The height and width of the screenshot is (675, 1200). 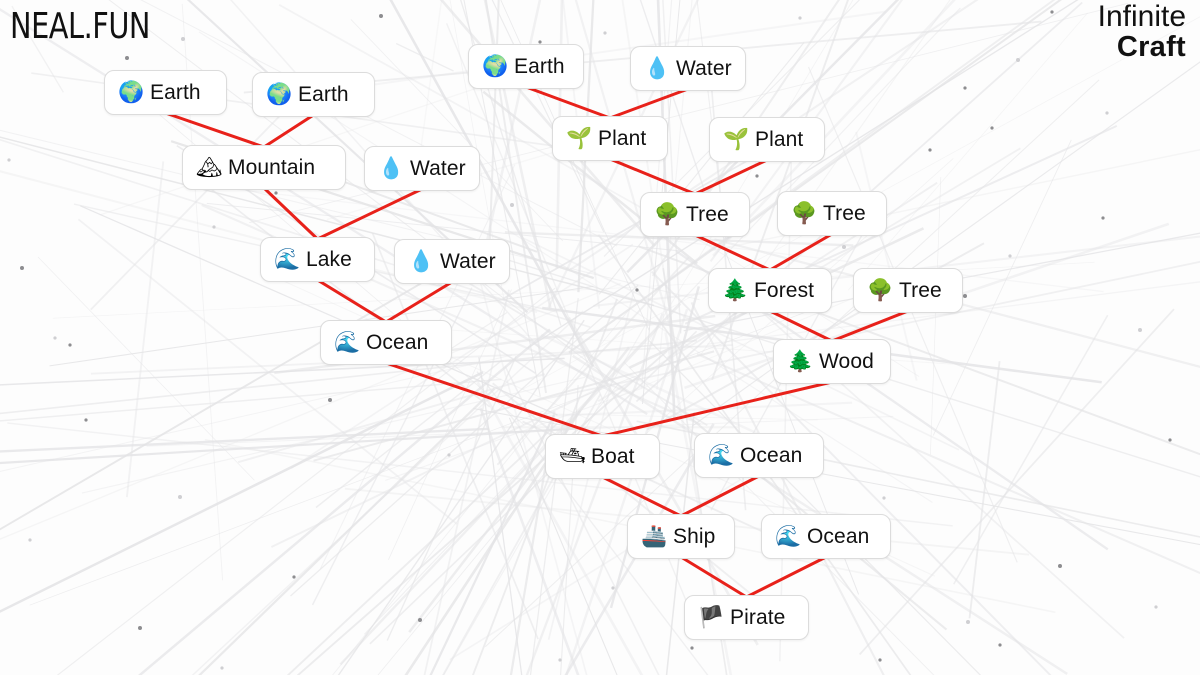 I want to click on element-node-wood: 🌲 Wood, so click(x=832, y=361).